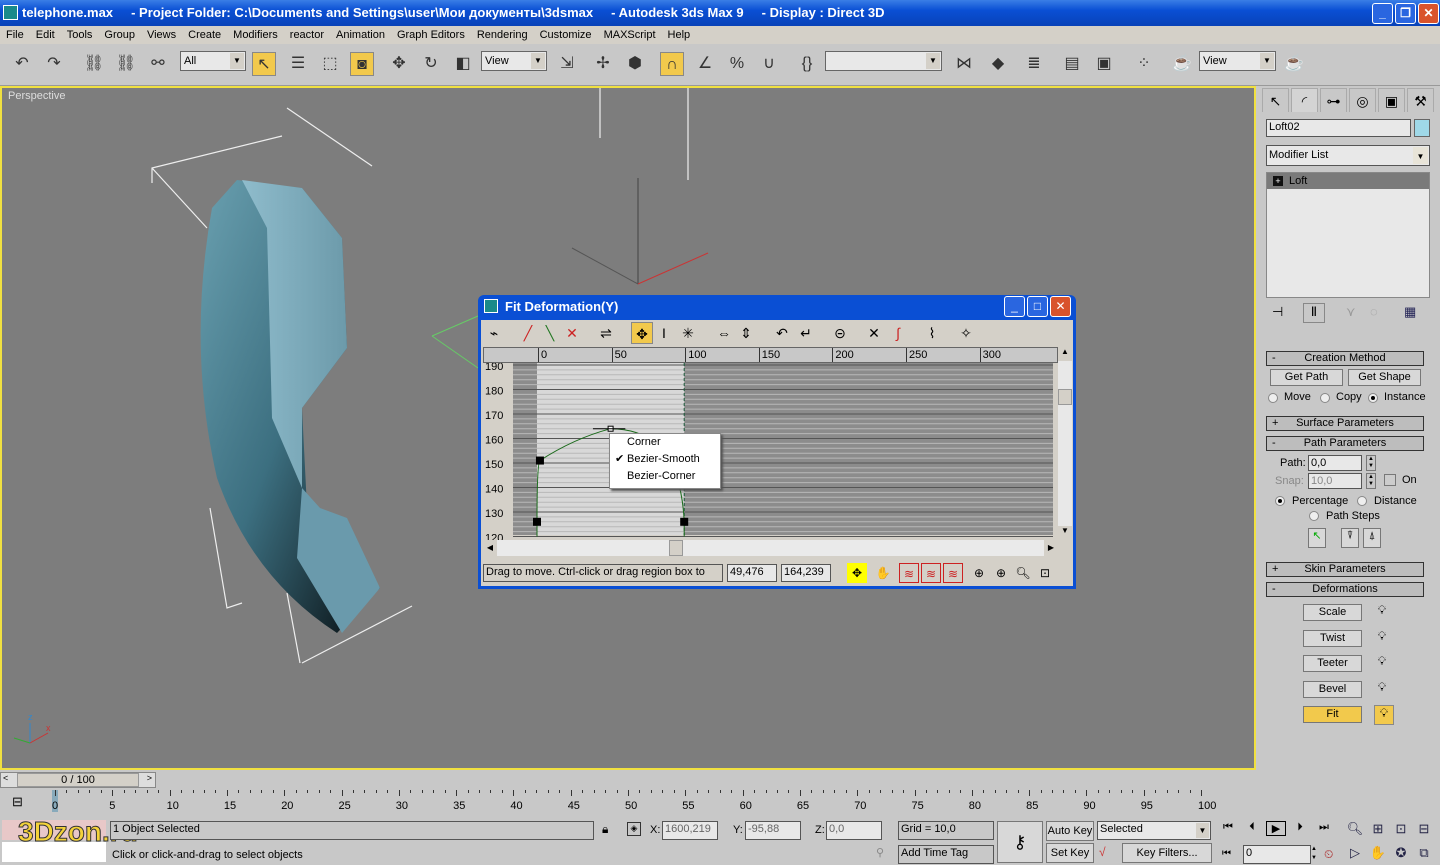  Describe the element at coordinates (1332, 714) in the screenshot. I see `deformation-fit-button: Fit` at that location.